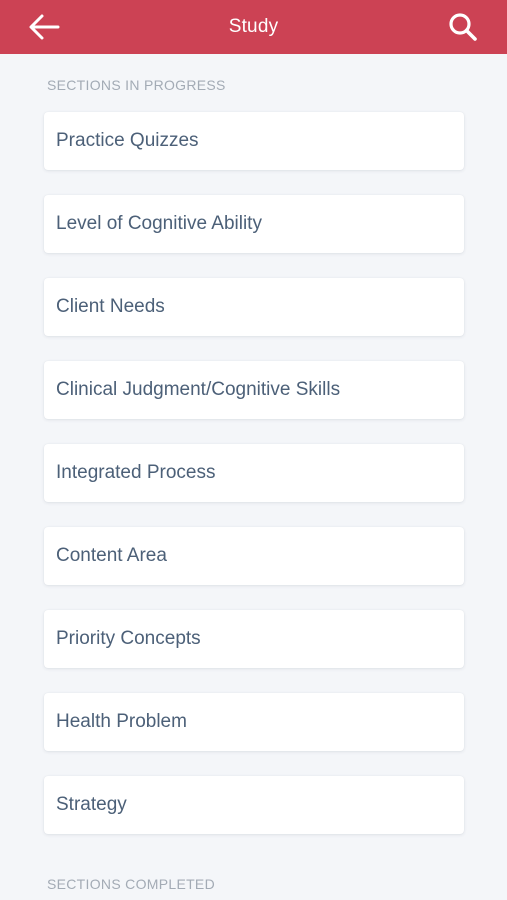 The width and height of the screenshot is (507, 900). What do you see at coordinates (254, 473) in the screenshot?
I see `section-card-integrated-process: Integrated Process` at bounding box center [254, 473].